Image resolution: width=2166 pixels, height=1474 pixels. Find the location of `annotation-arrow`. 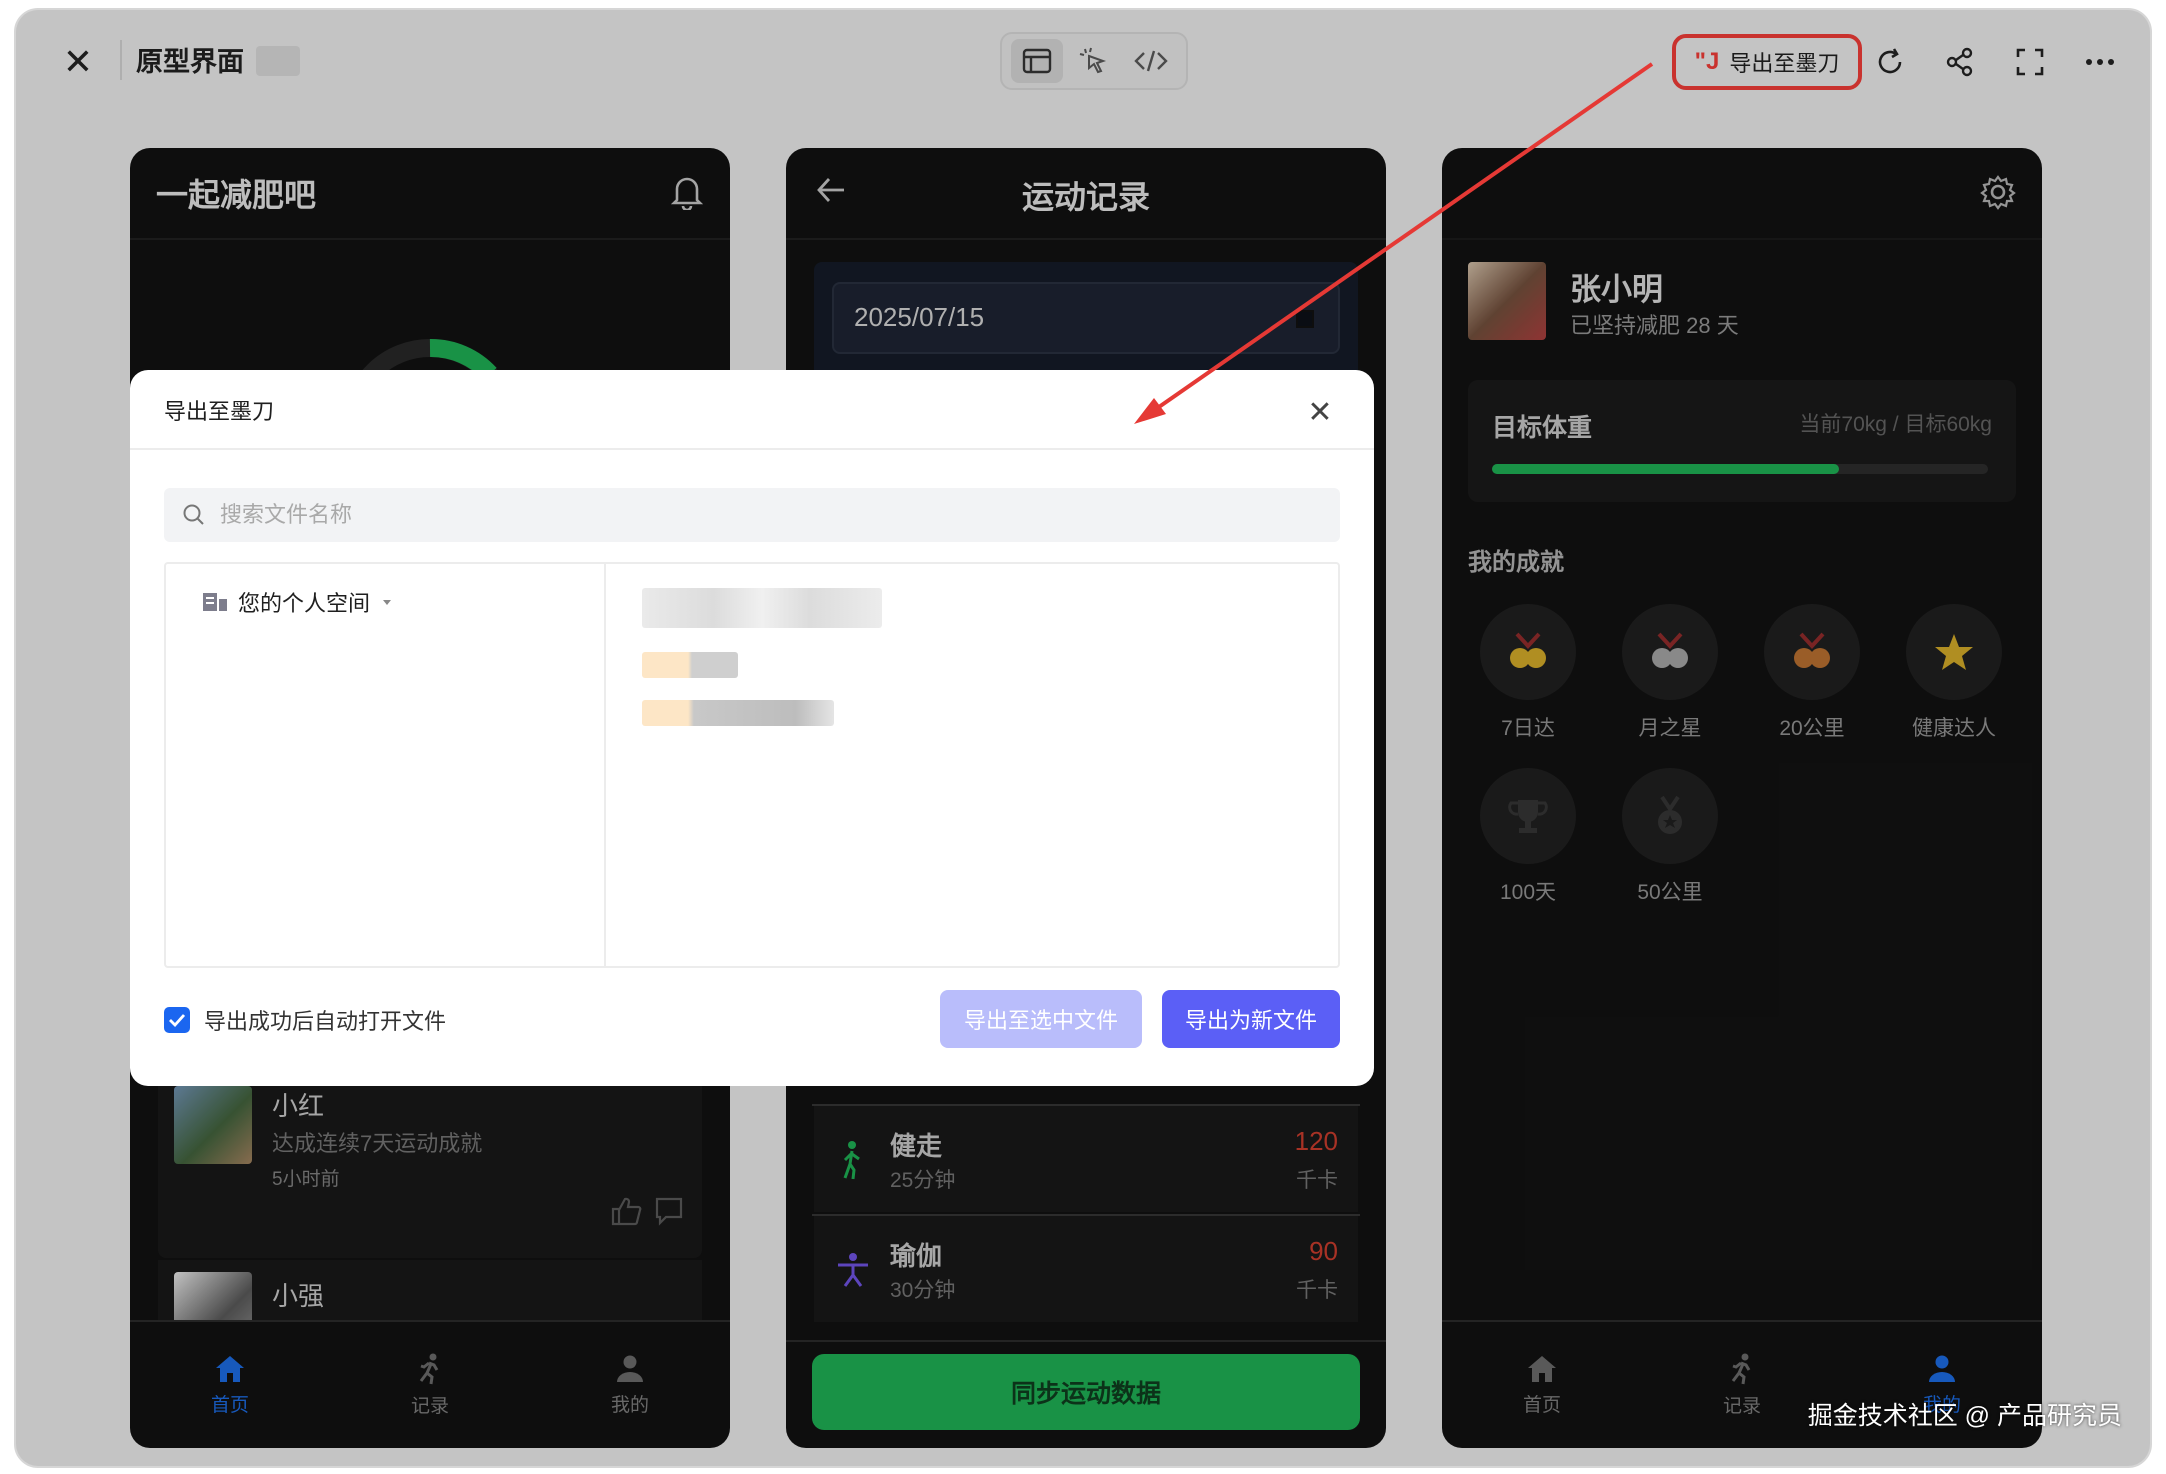

annotation-arrow is located at coordinates (1394, 243).